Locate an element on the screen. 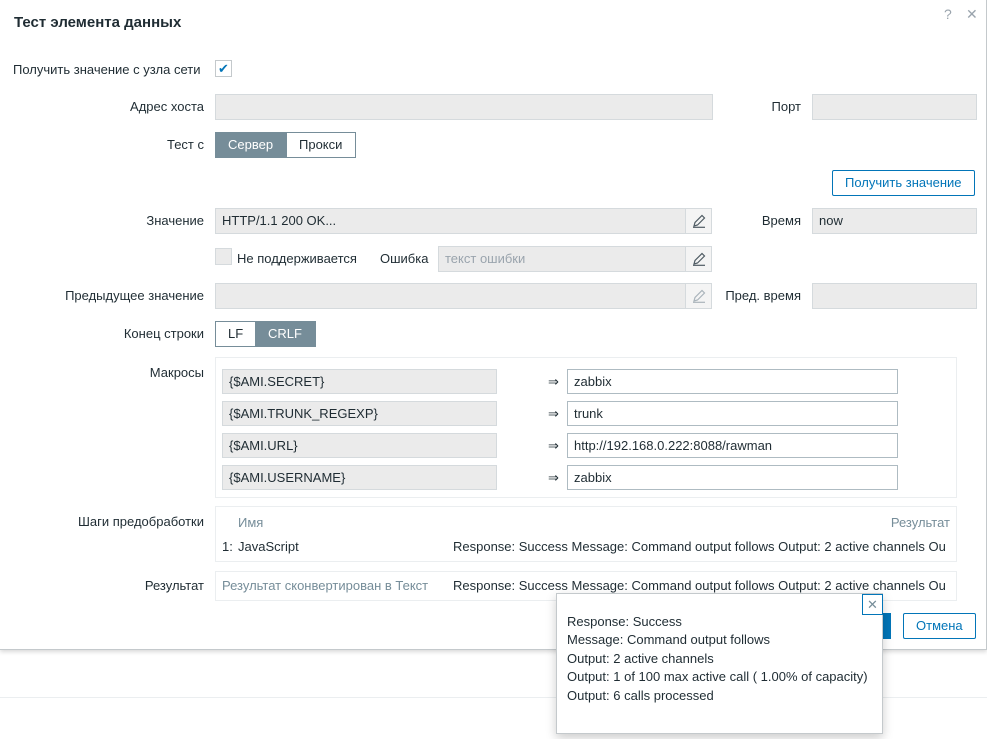 Image resolution: width=987 pixels, height=739 pixels. preprocessing-label: Шаги предобработки is located at coordinates (141, 521).